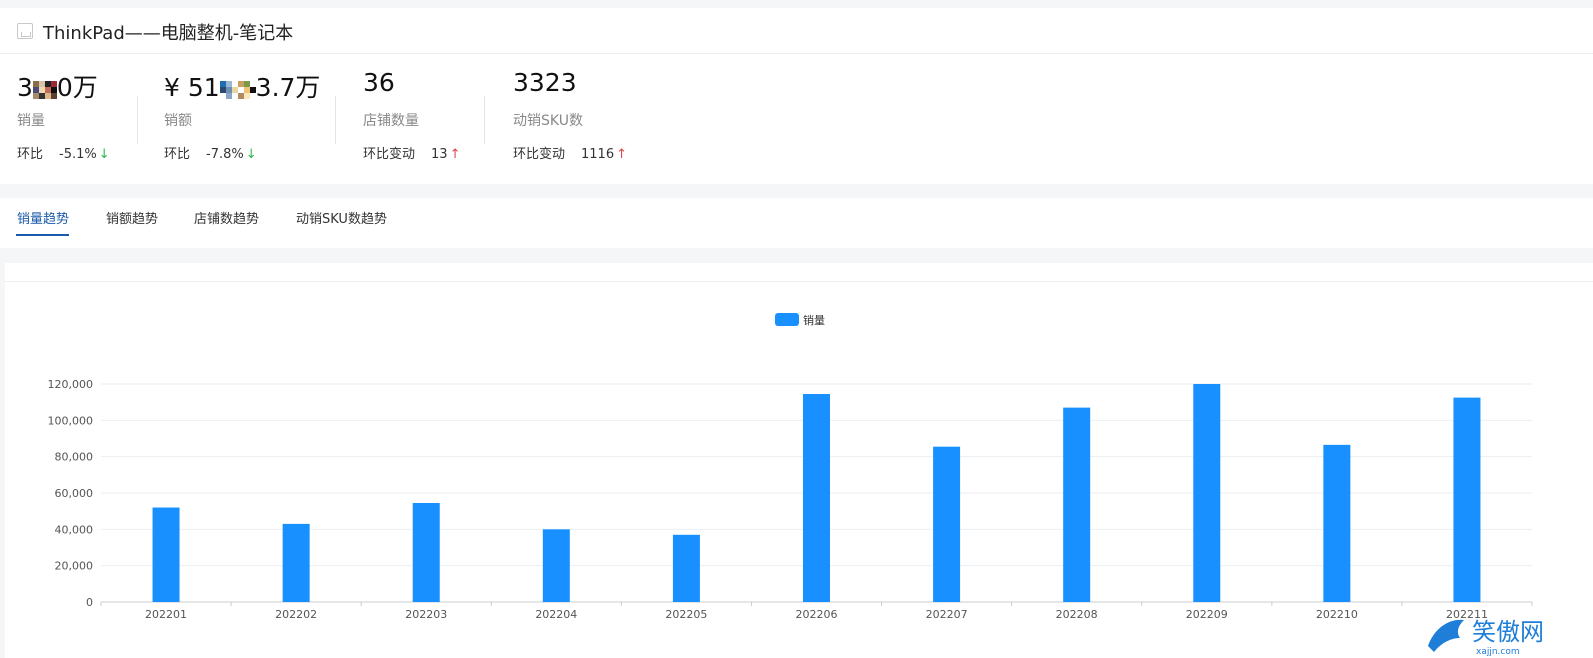 Image resolution: width=1593 pixels, height=658 pixels. Describe the element at coordinates (31, 121) in the screenshot. I see `stat-label: 销量` at that location.